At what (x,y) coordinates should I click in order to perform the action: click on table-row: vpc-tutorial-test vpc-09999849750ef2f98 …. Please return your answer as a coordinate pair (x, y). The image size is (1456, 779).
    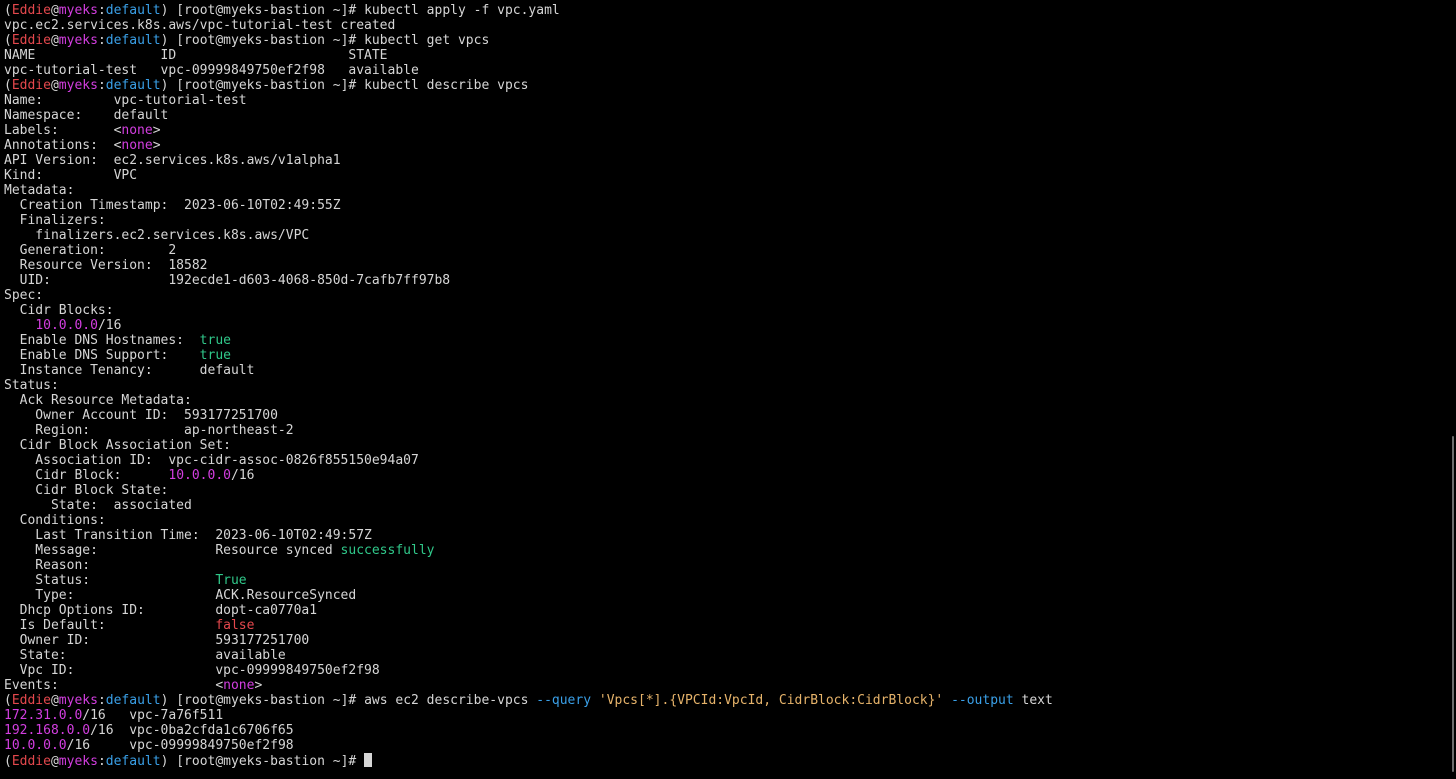
    Looking at the image, I should click on (211, 70).